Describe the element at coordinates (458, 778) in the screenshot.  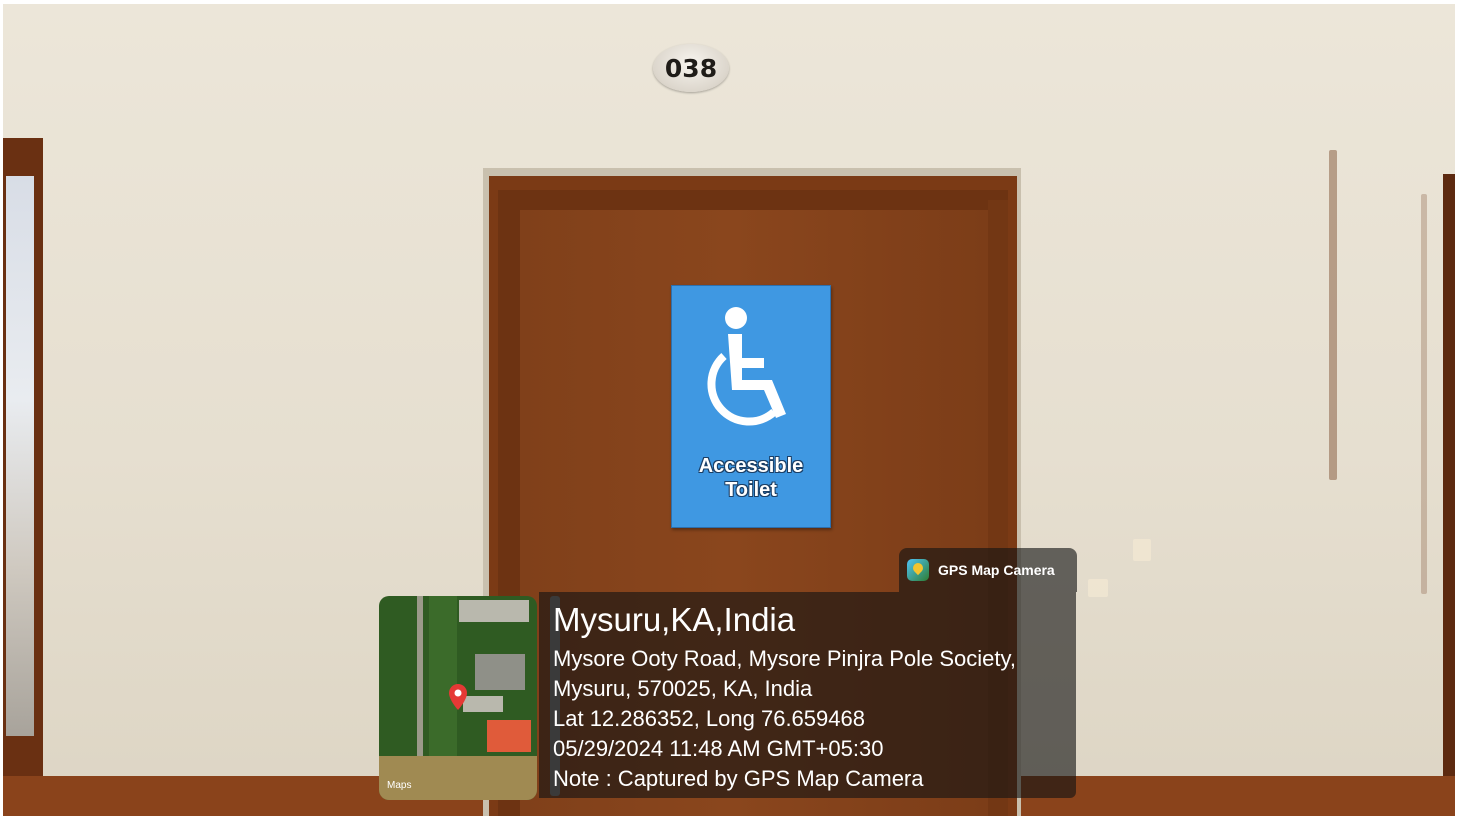
I see `map-ground` at that location.